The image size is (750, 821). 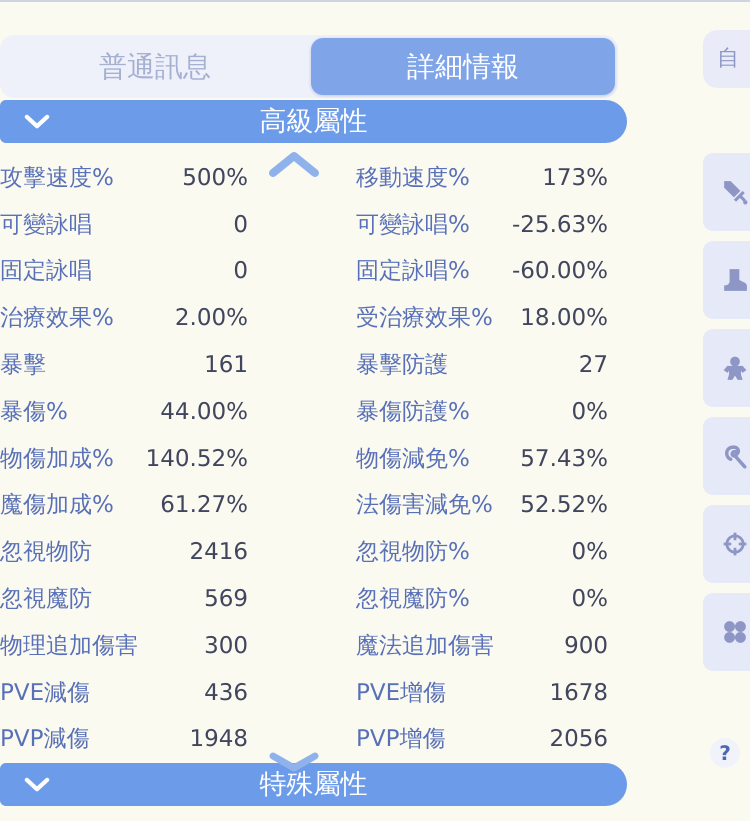 What do you see at coordinates (401, 740) in the screenshot?
I see `stat-label: PVP增傷` at bounding box center [401, 740].